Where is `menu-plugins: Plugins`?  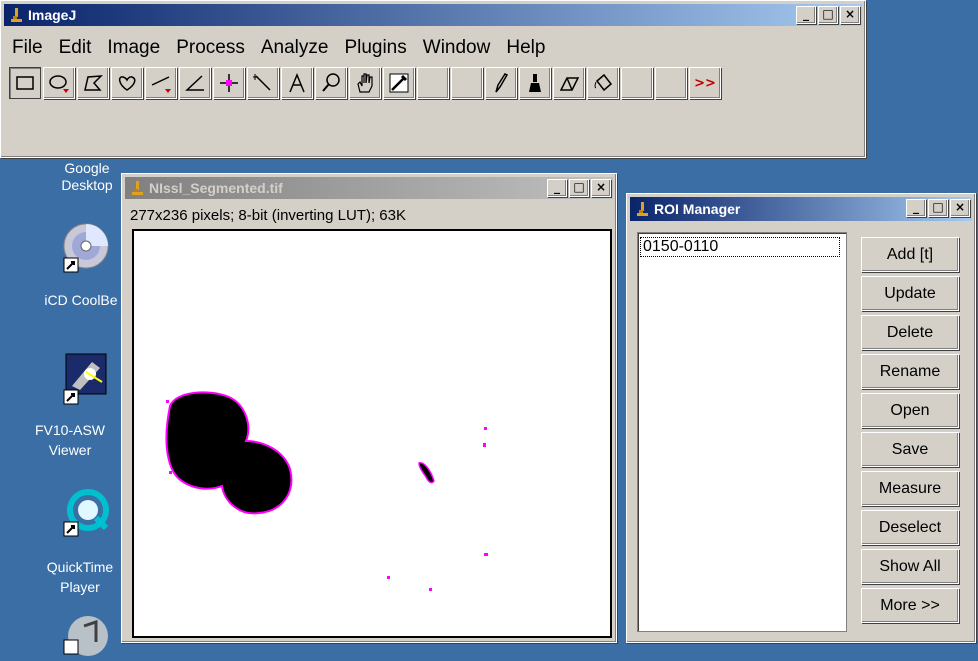
menu-plugins: Plugins is located at coordinates (375, 48).